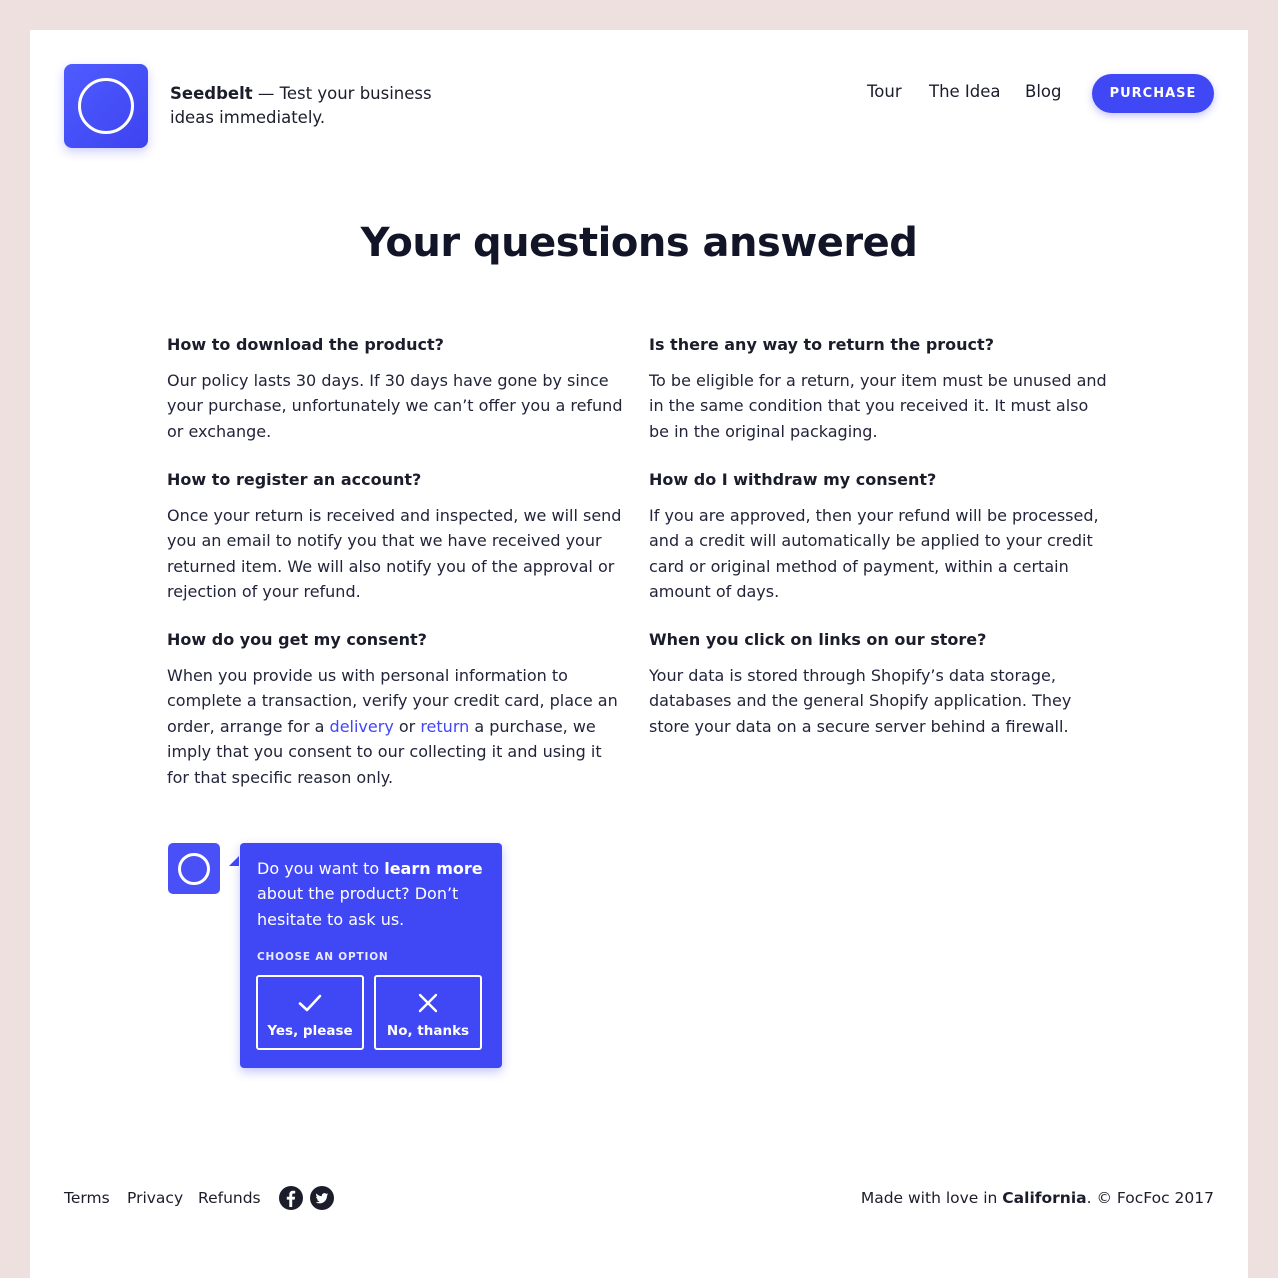 The height and width of the screenshot is (1278, 1278). I want to click on page-title: Your questions answered, so click(639, 243).